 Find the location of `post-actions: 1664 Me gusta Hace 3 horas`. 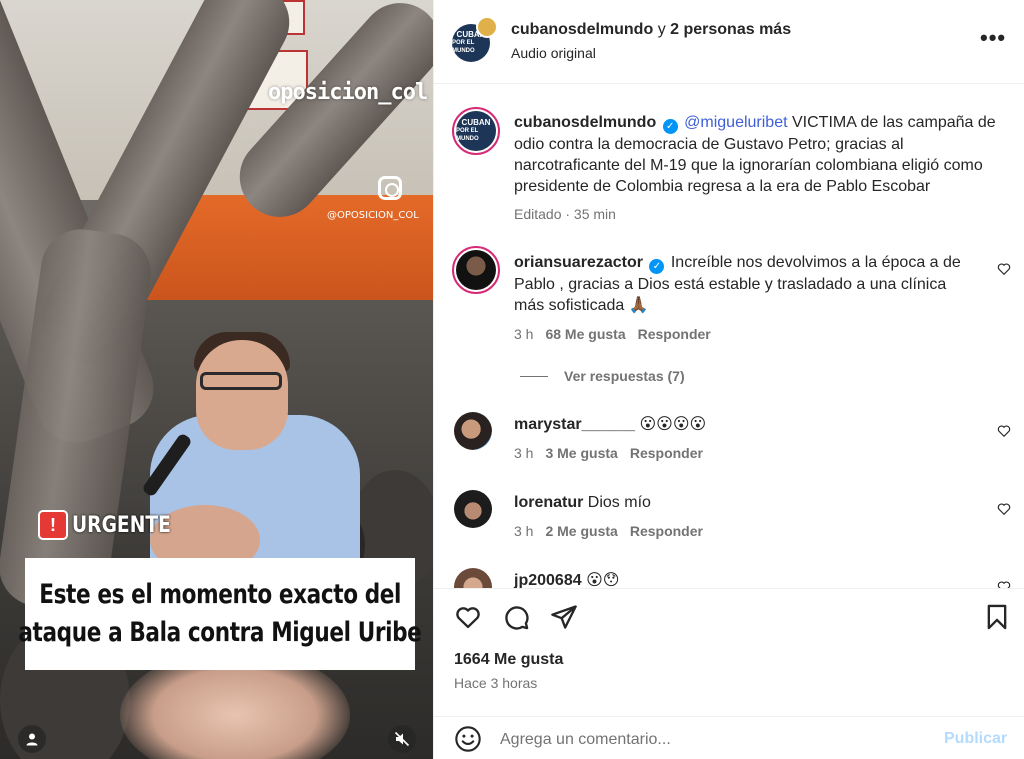

post-actions: 1664 Me gusta Hace 3 horas is located at coordinates (729, 644).